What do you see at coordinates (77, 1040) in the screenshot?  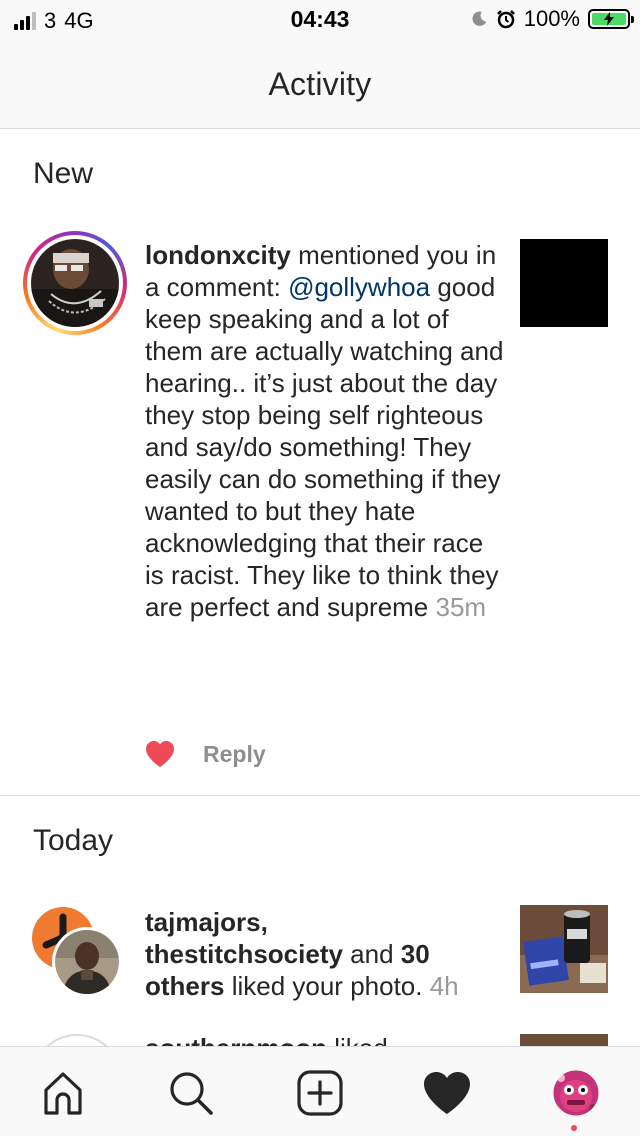 I see `partial-avatar` at bounding box center [77, 1040].